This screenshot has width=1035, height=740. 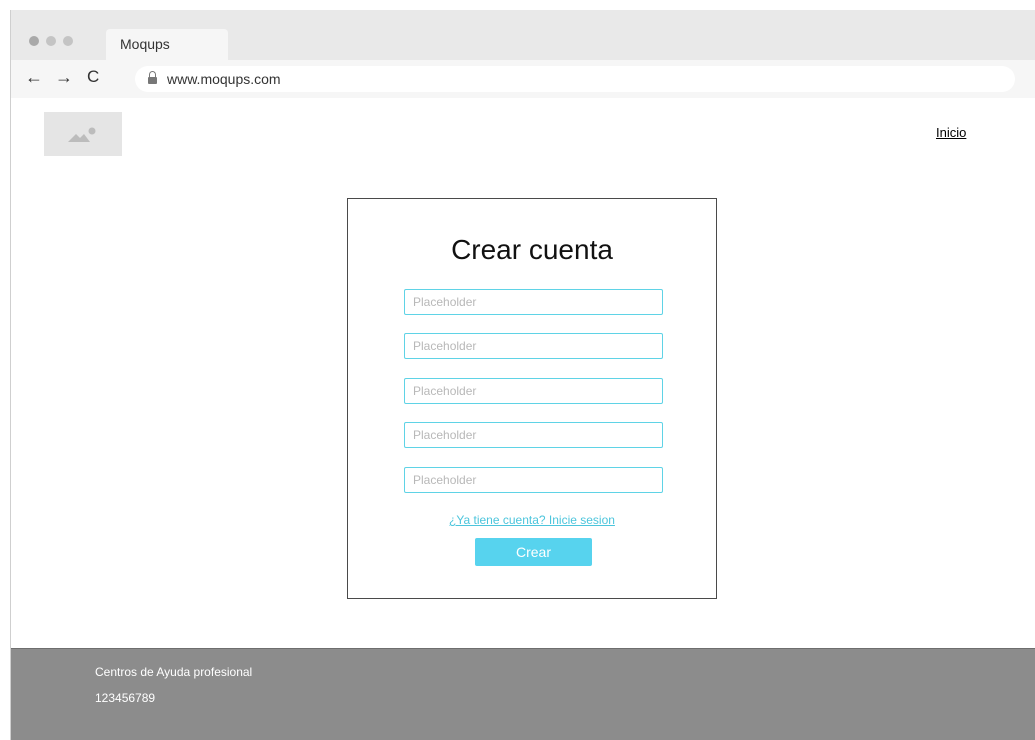 What do you see at coordinates (533, 552) in the screenshot?
I see `create-button: Crear` at bounding box center [533, 552].